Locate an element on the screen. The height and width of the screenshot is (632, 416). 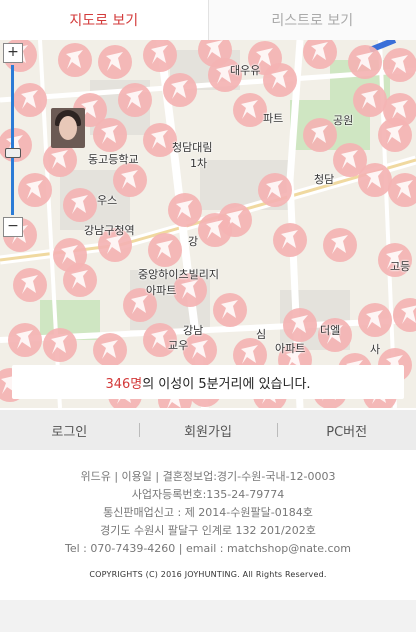
avatar-face is located at coordinates (68, 128).